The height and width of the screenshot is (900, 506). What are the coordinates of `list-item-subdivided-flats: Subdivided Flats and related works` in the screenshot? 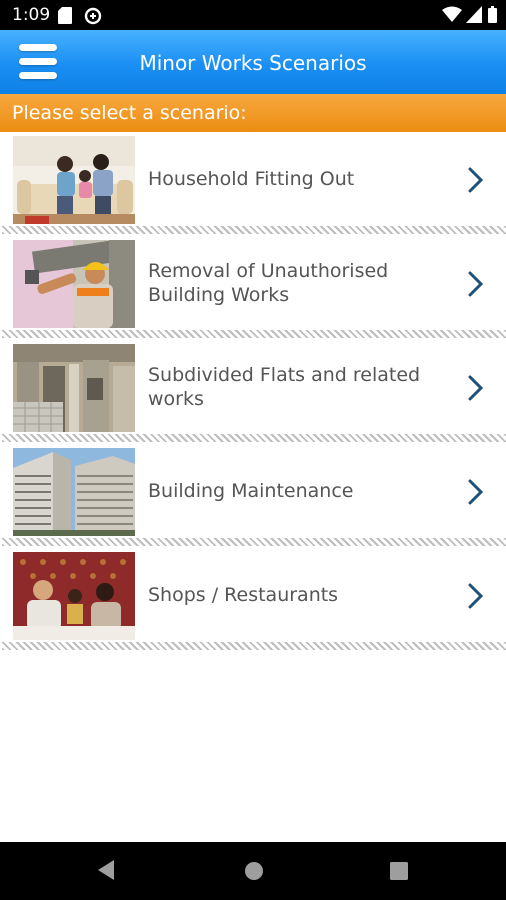 It's located at (253, 392).